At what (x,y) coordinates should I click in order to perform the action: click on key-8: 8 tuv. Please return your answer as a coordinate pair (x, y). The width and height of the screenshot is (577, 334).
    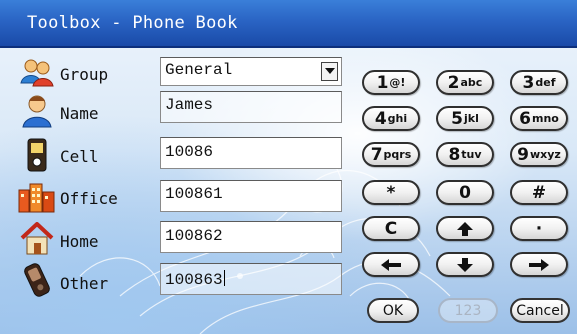
    Looking at the image, I should click on (465, 154).